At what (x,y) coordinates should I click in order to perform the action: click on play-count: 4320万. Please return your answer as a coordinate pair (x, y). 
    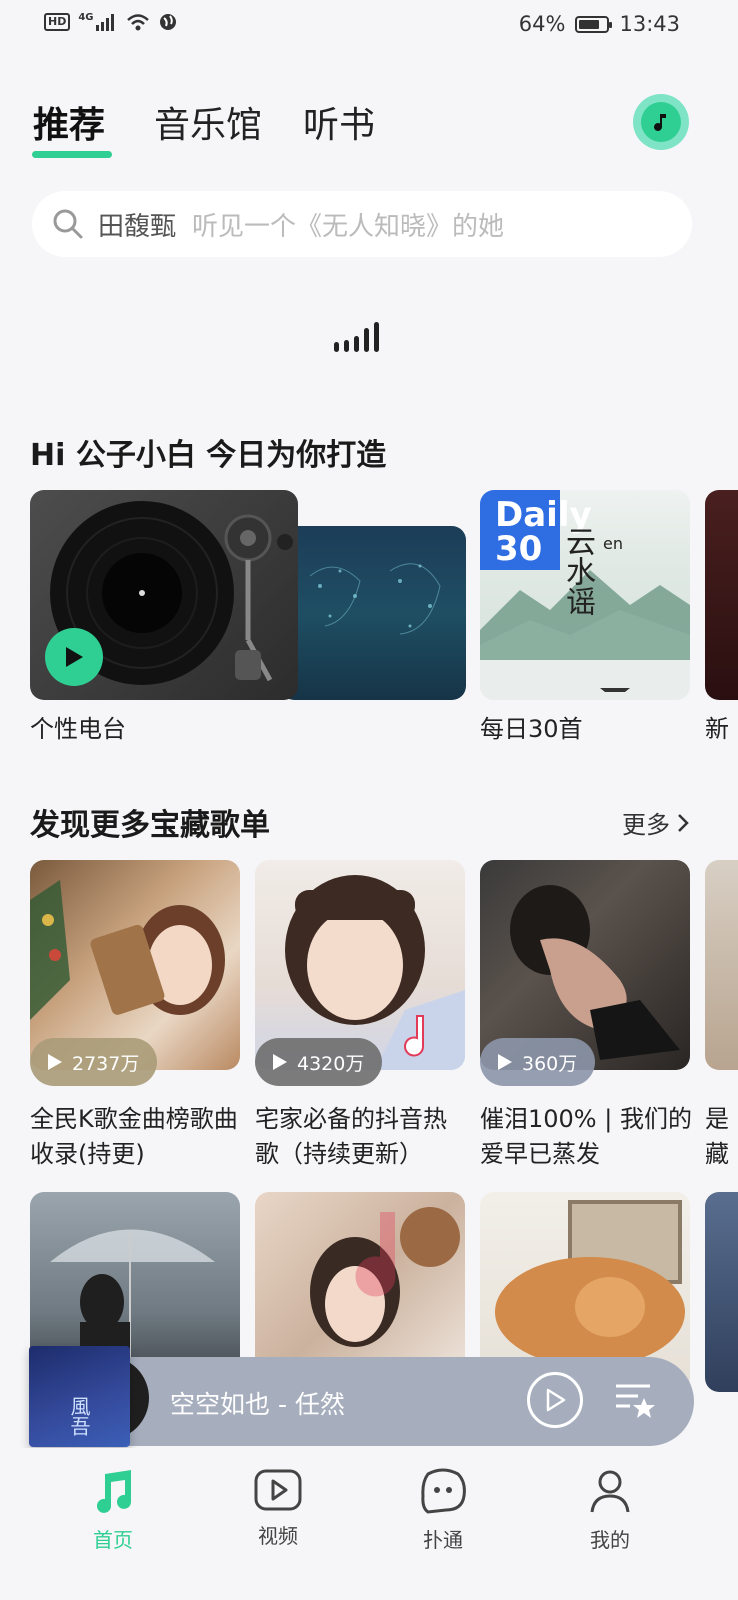
    Looking at the image, I should click on (331, 1063).